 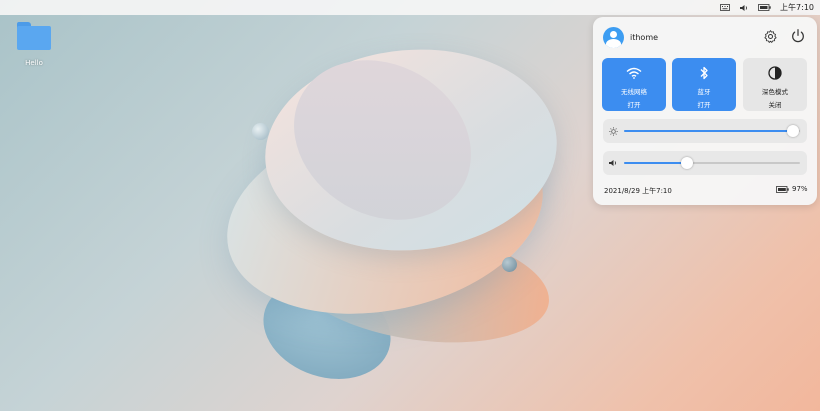 What do you see at coordinates (410, 7) in the screenshot?
I see `top-bar: 上午7:10` at bounding box center [410, 7].